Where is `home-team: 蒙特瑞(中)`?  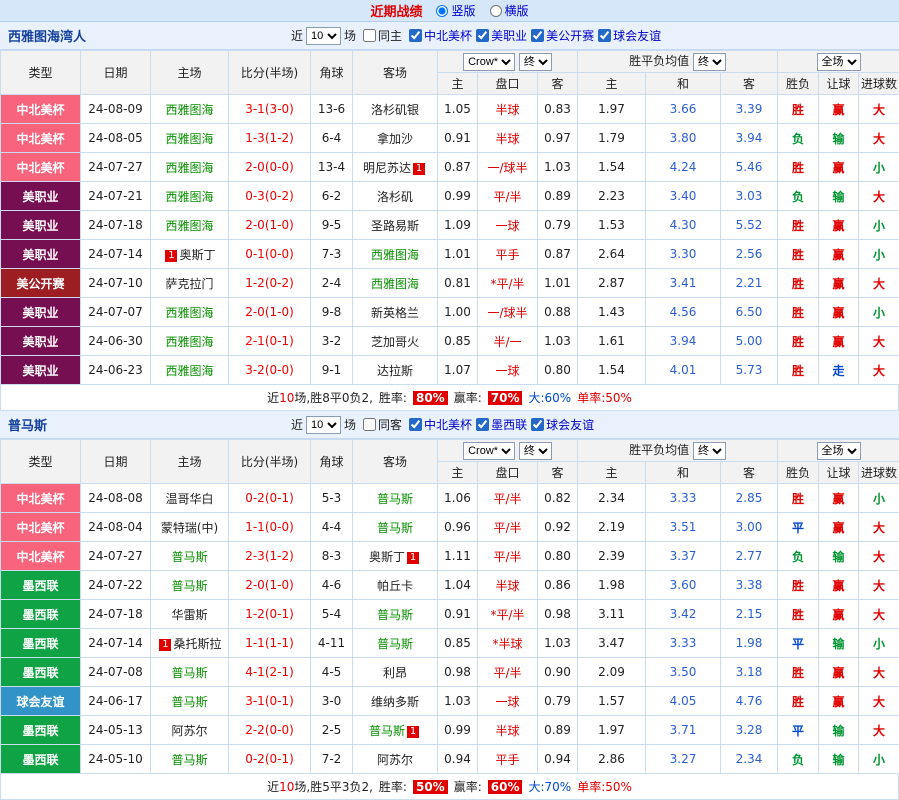 home-team: 蒙特瑞(中) is located at coordinates (190, 527).